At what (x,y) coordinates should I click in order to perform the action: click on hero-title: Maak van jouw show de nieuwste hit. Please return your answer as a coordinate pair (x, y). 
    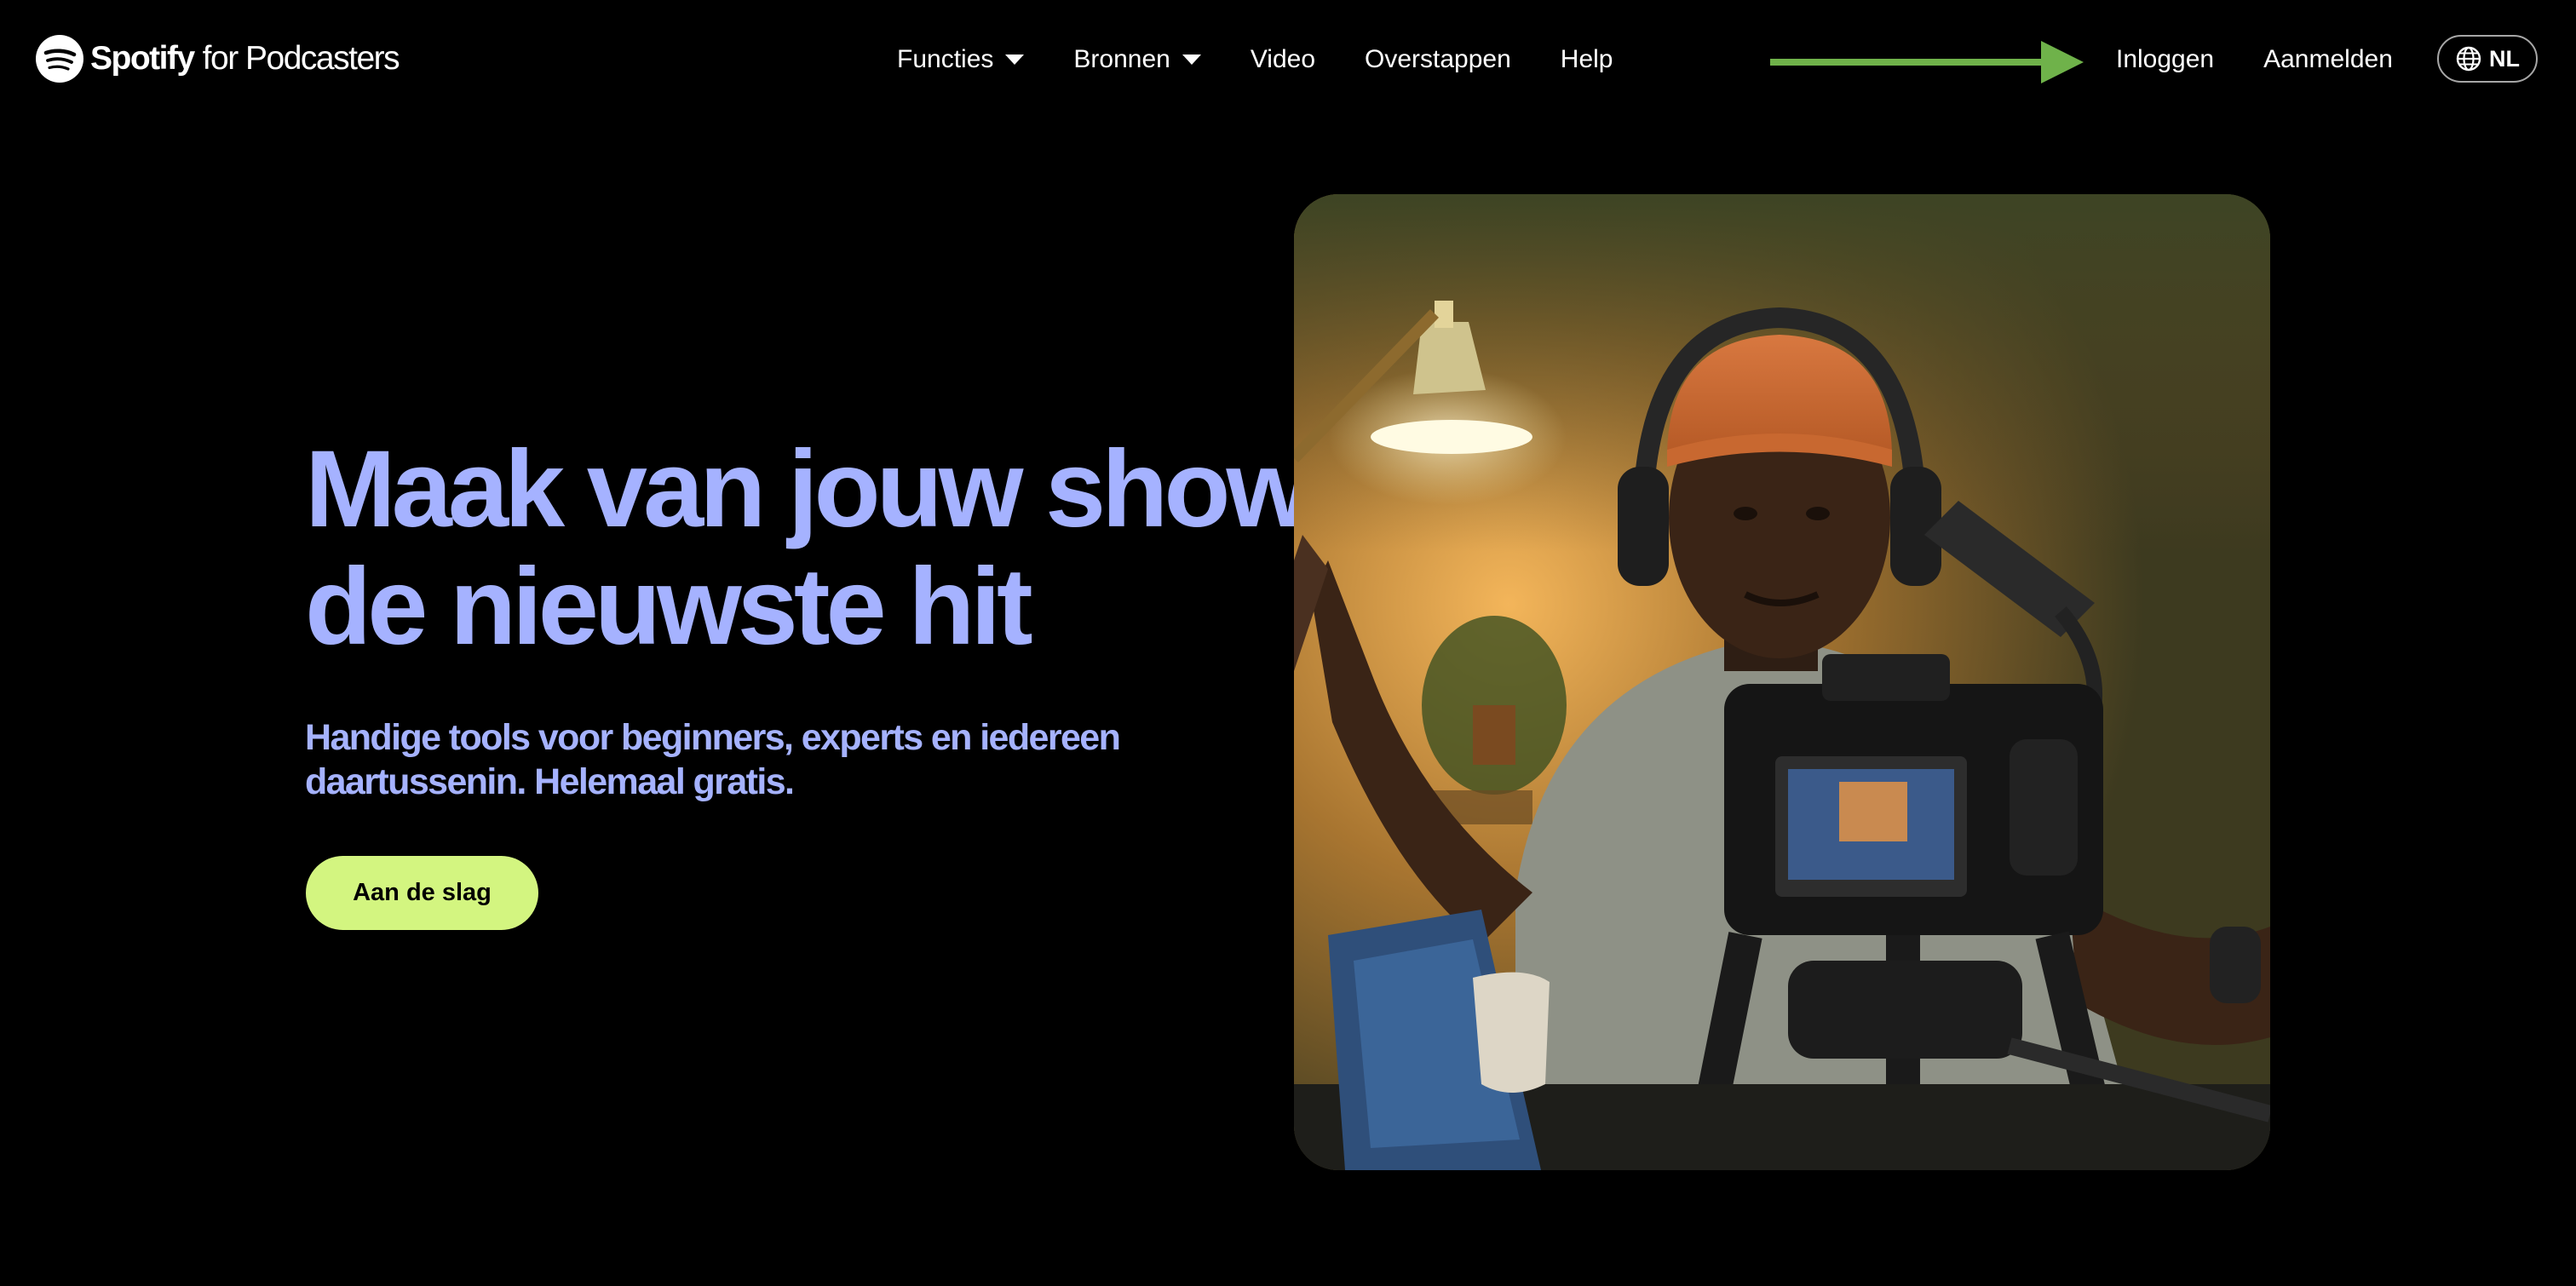
    Looking at the image, I should click on (808, 548).